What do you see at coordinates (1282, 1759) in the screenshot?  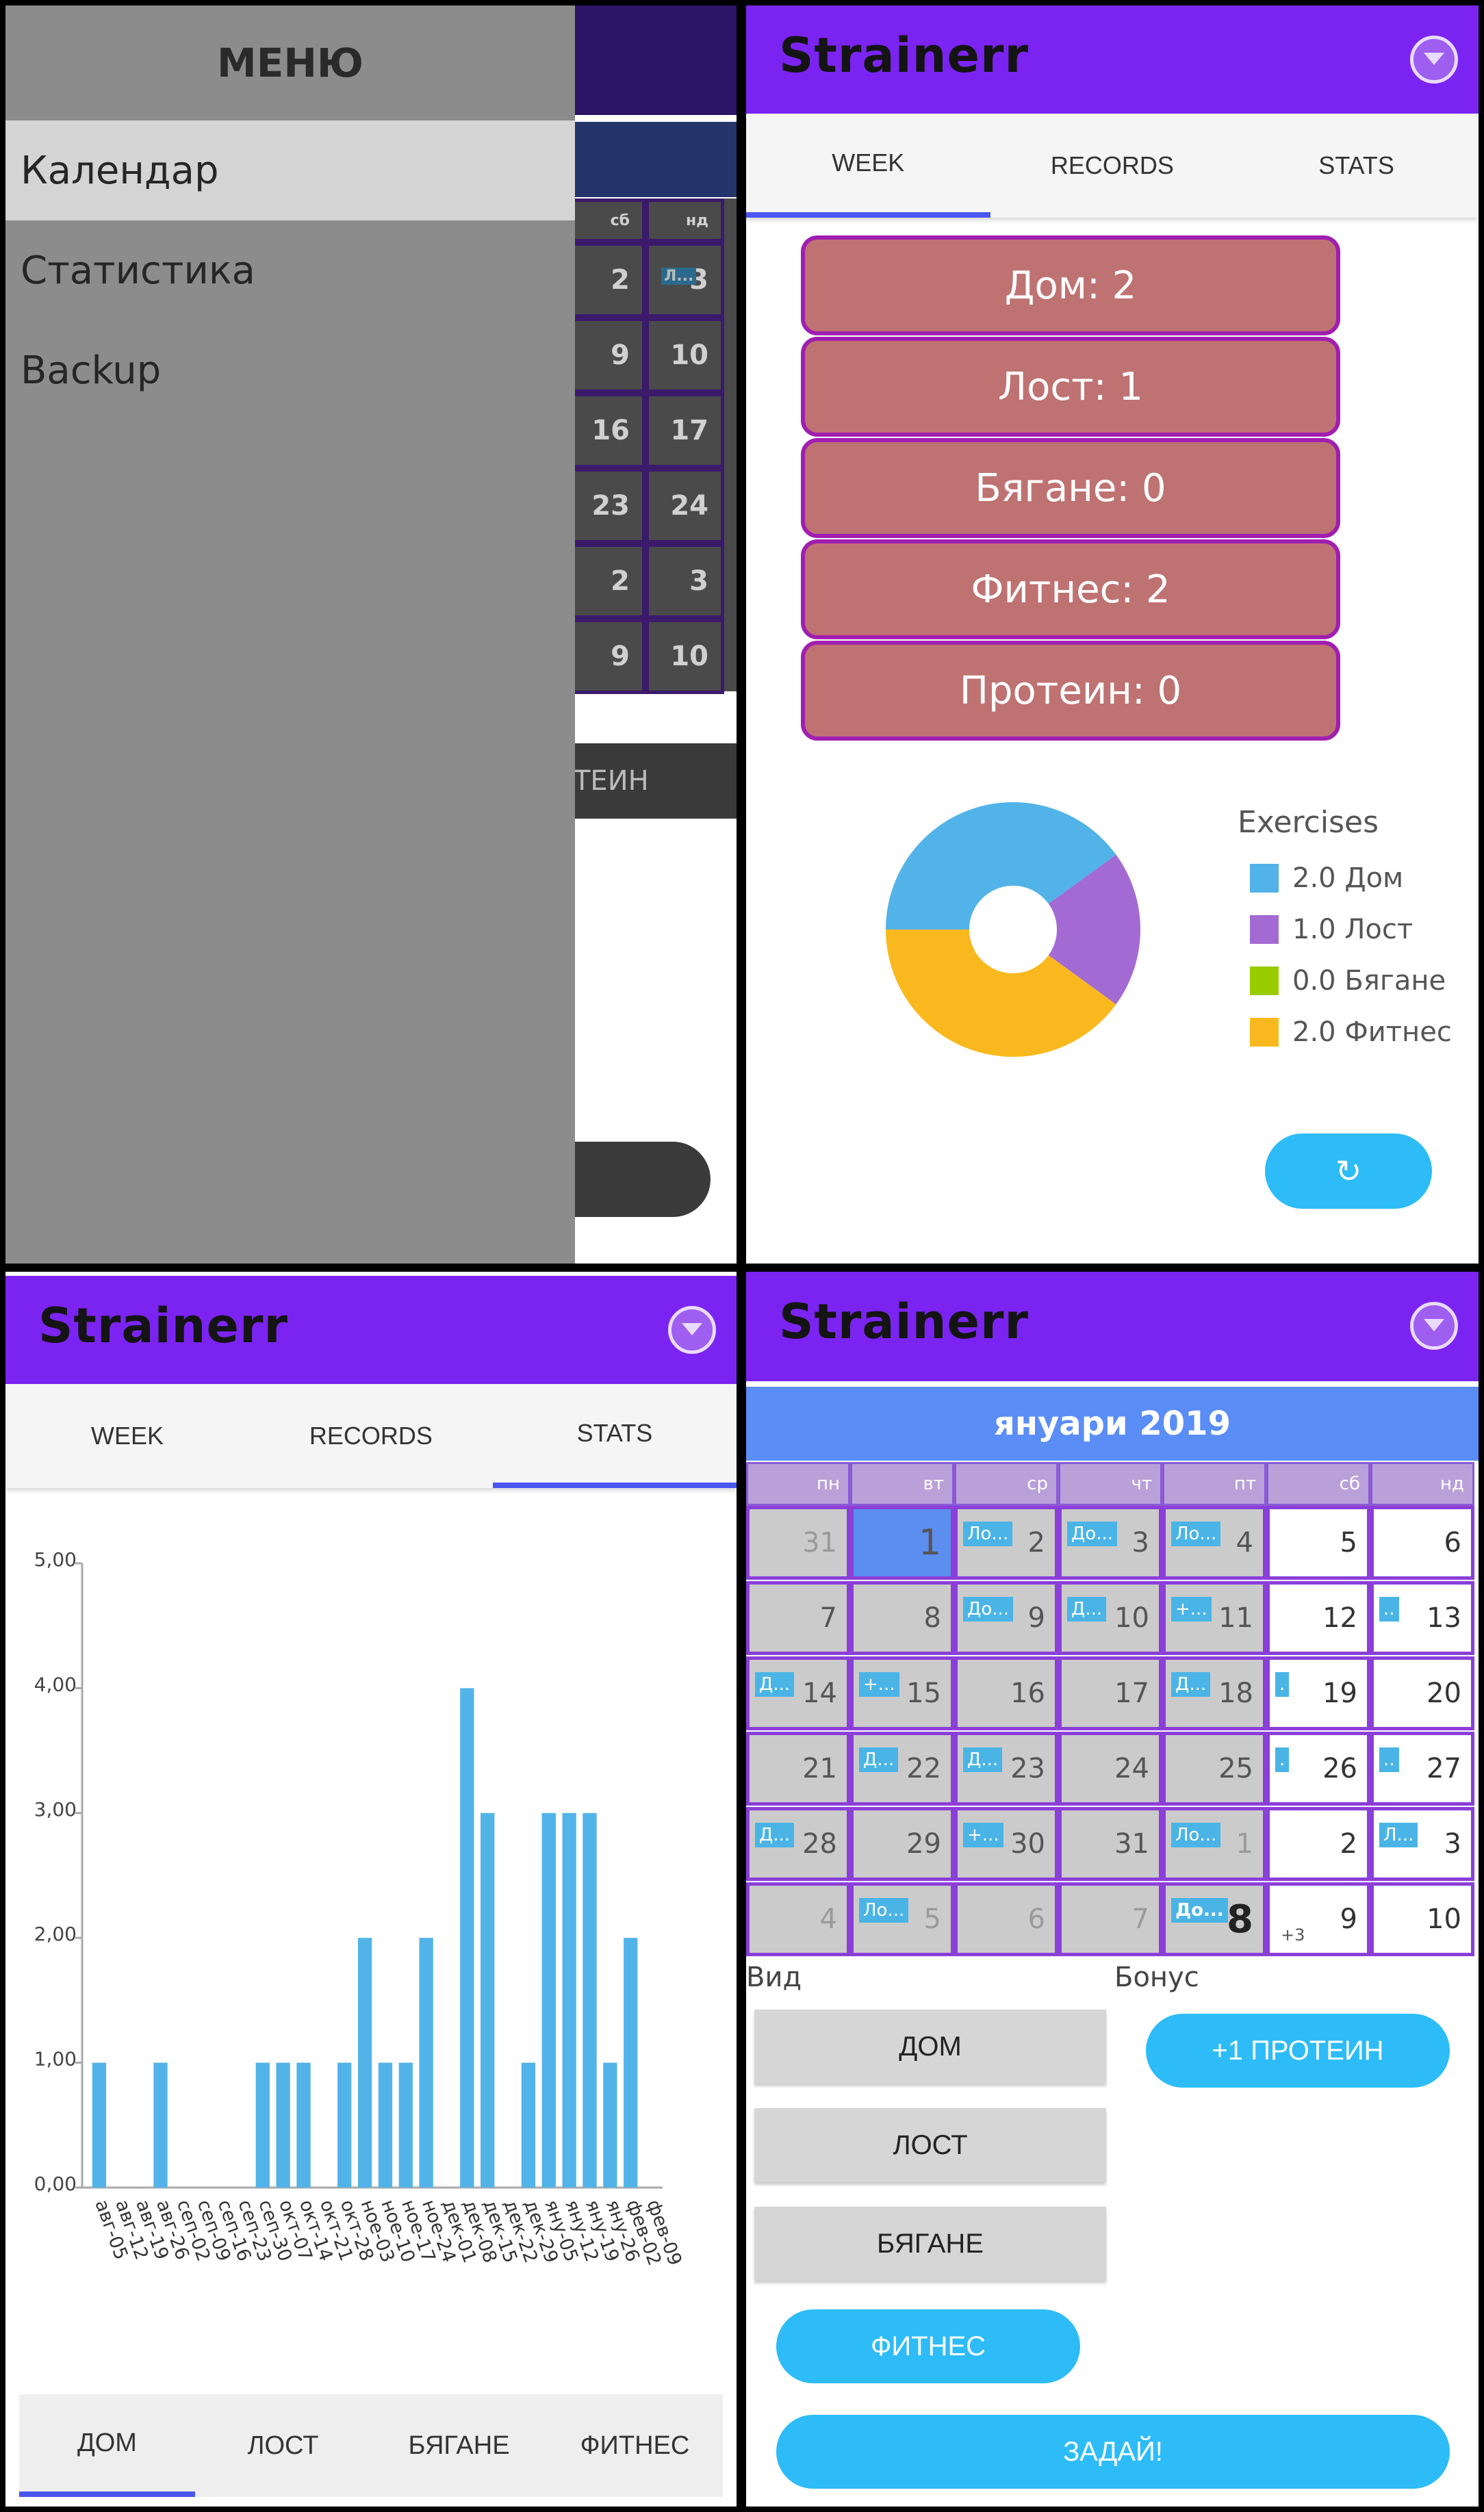 I see `event-chip: .` at bounding box center [1282, 1759].